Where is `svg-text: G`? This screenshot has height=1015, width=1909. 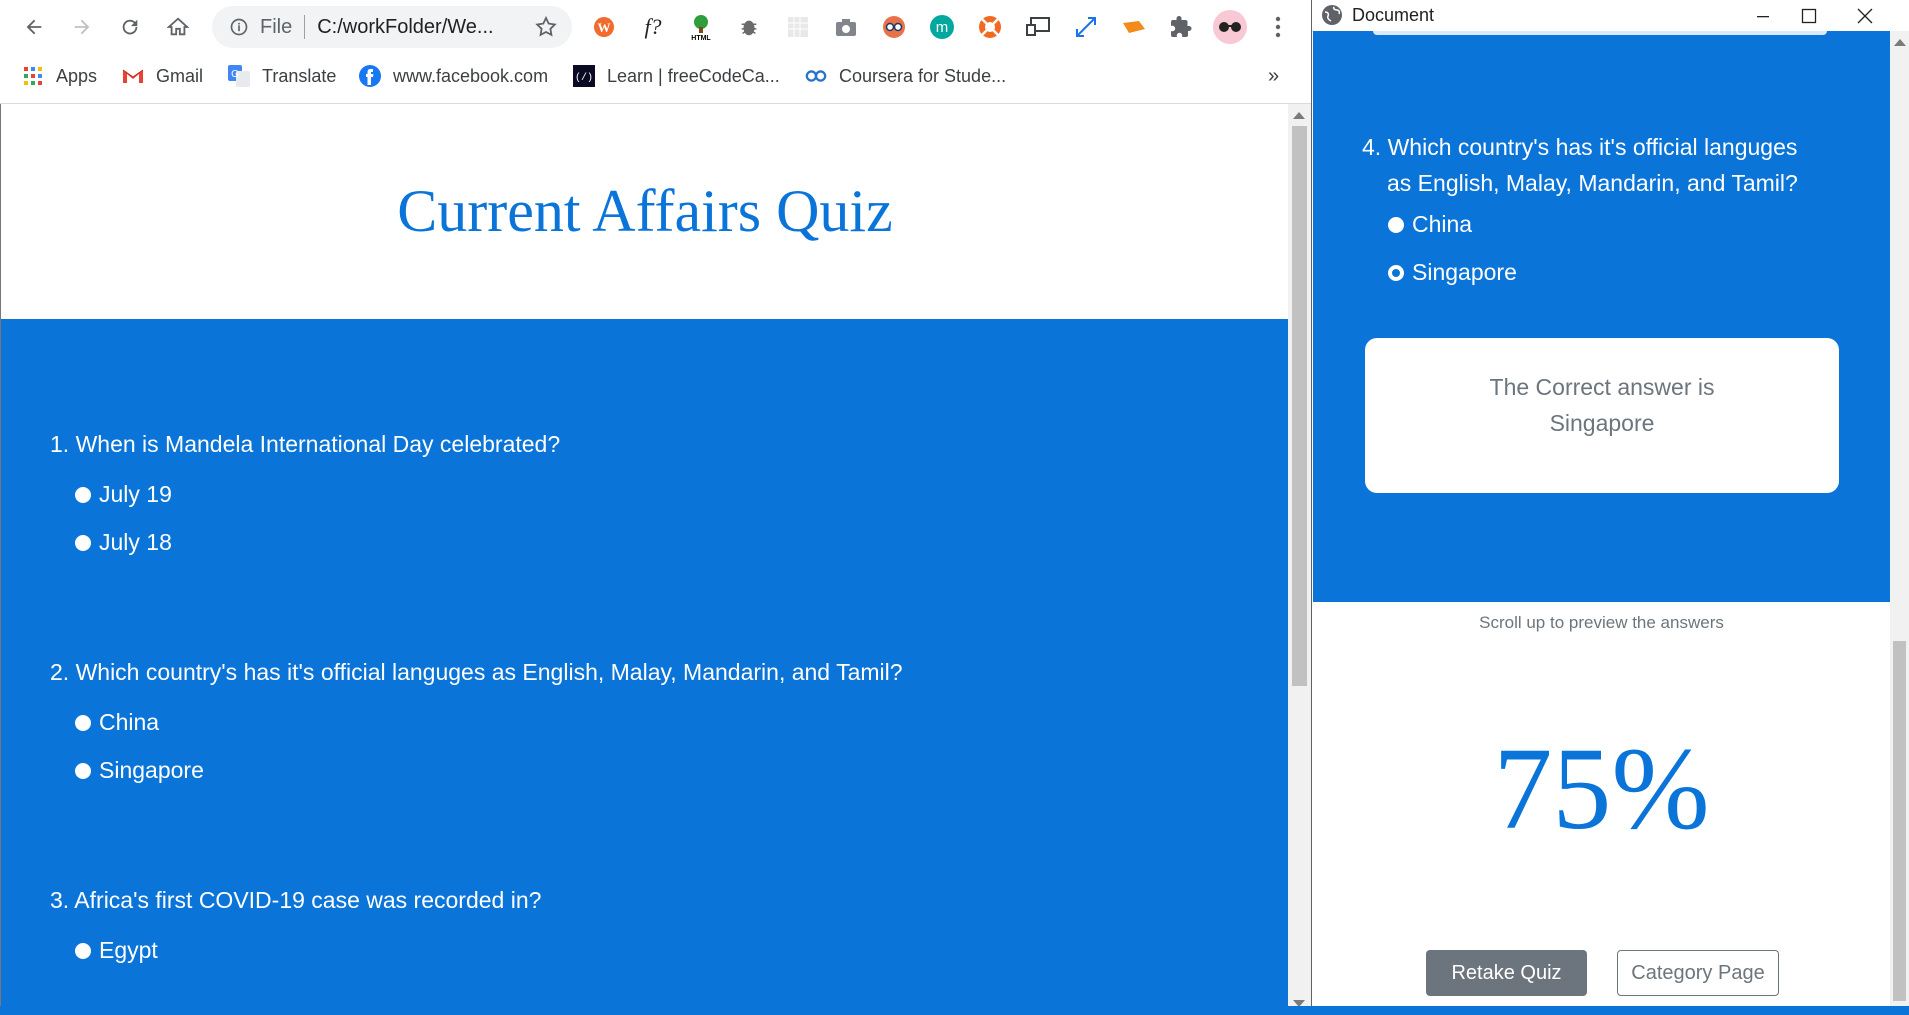
svg-text: G is located at coordinates (235, 74).